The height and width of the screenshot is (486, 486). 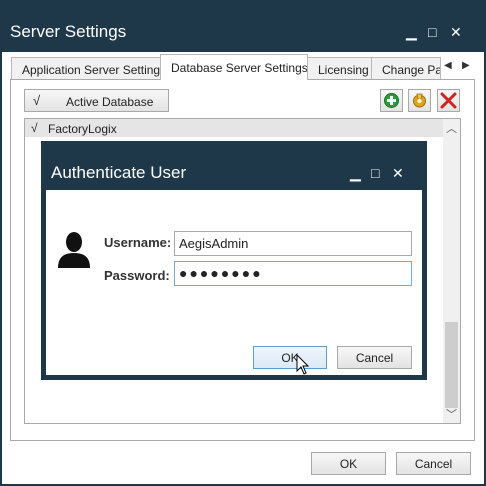 I want to click on edit-database-button, so click(x=419, y=100).